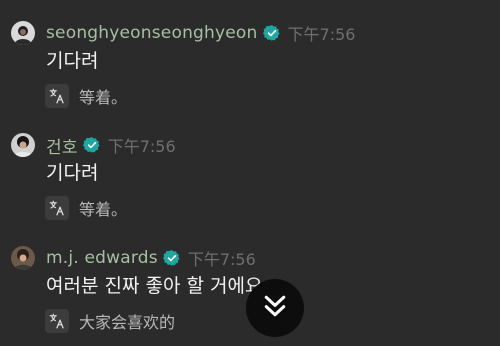 The image size is (500, 346). I want to click on message-header: seonghyeonseonghyeon 下午7:56, so click(200, 33).